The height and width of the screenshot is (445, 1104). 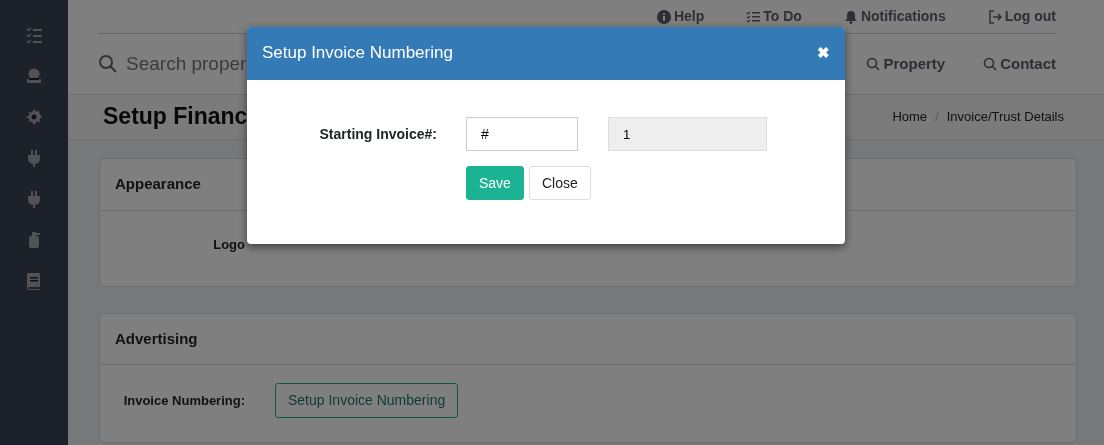 I want to click on field-label: Starting Invoice#:, so click(x=377, y=134).